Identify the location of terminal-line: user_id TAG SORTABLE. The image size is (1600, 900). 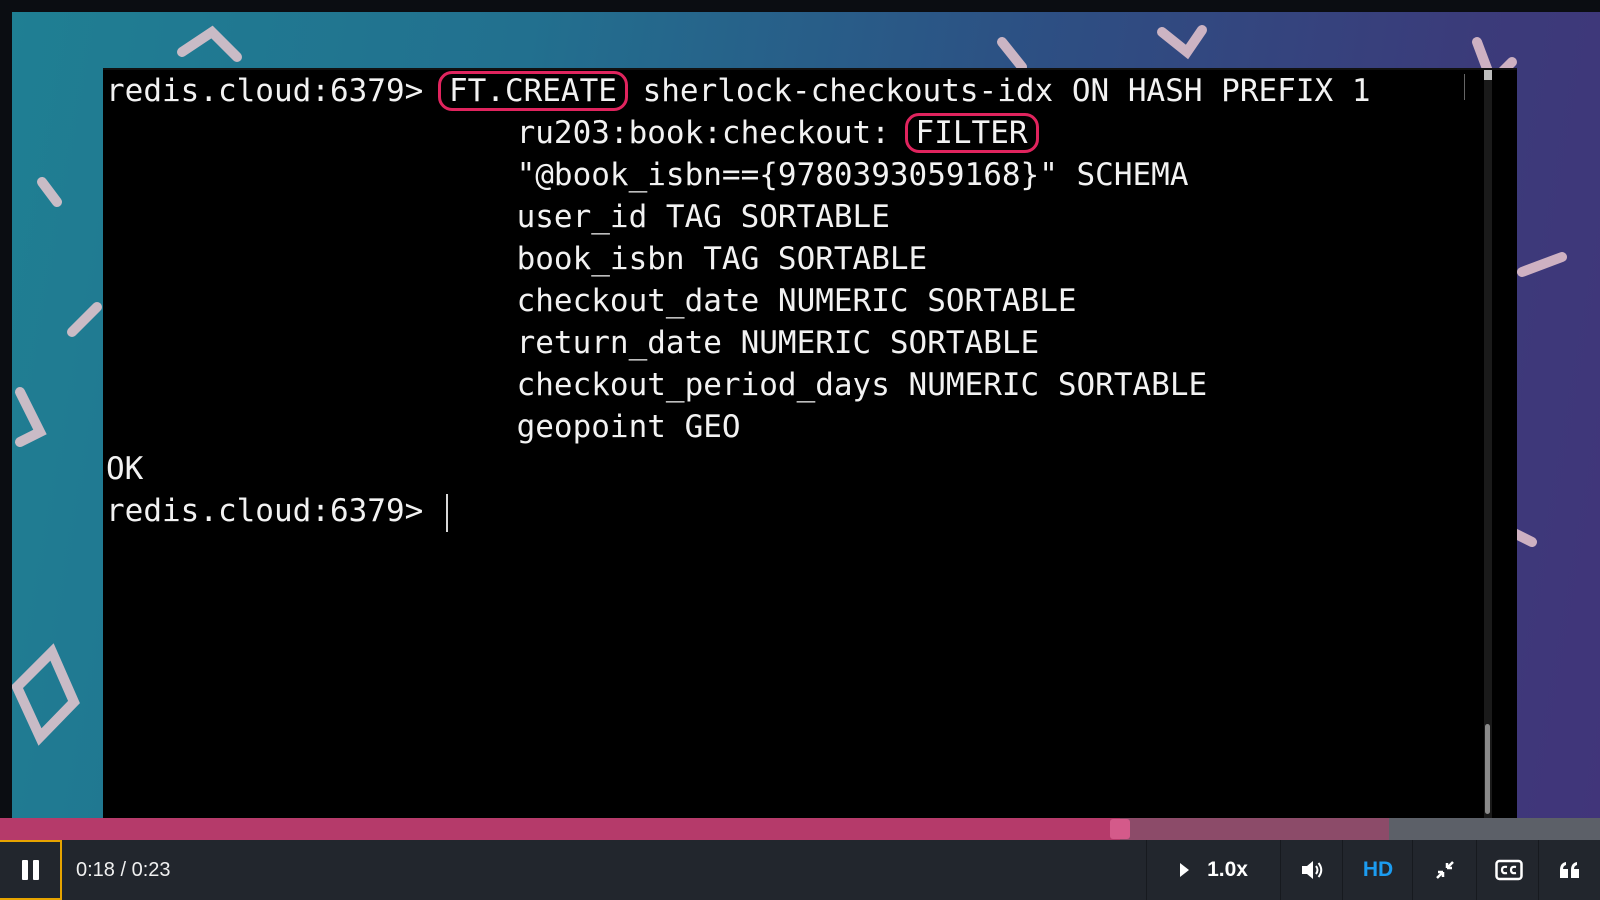
(738, 217).